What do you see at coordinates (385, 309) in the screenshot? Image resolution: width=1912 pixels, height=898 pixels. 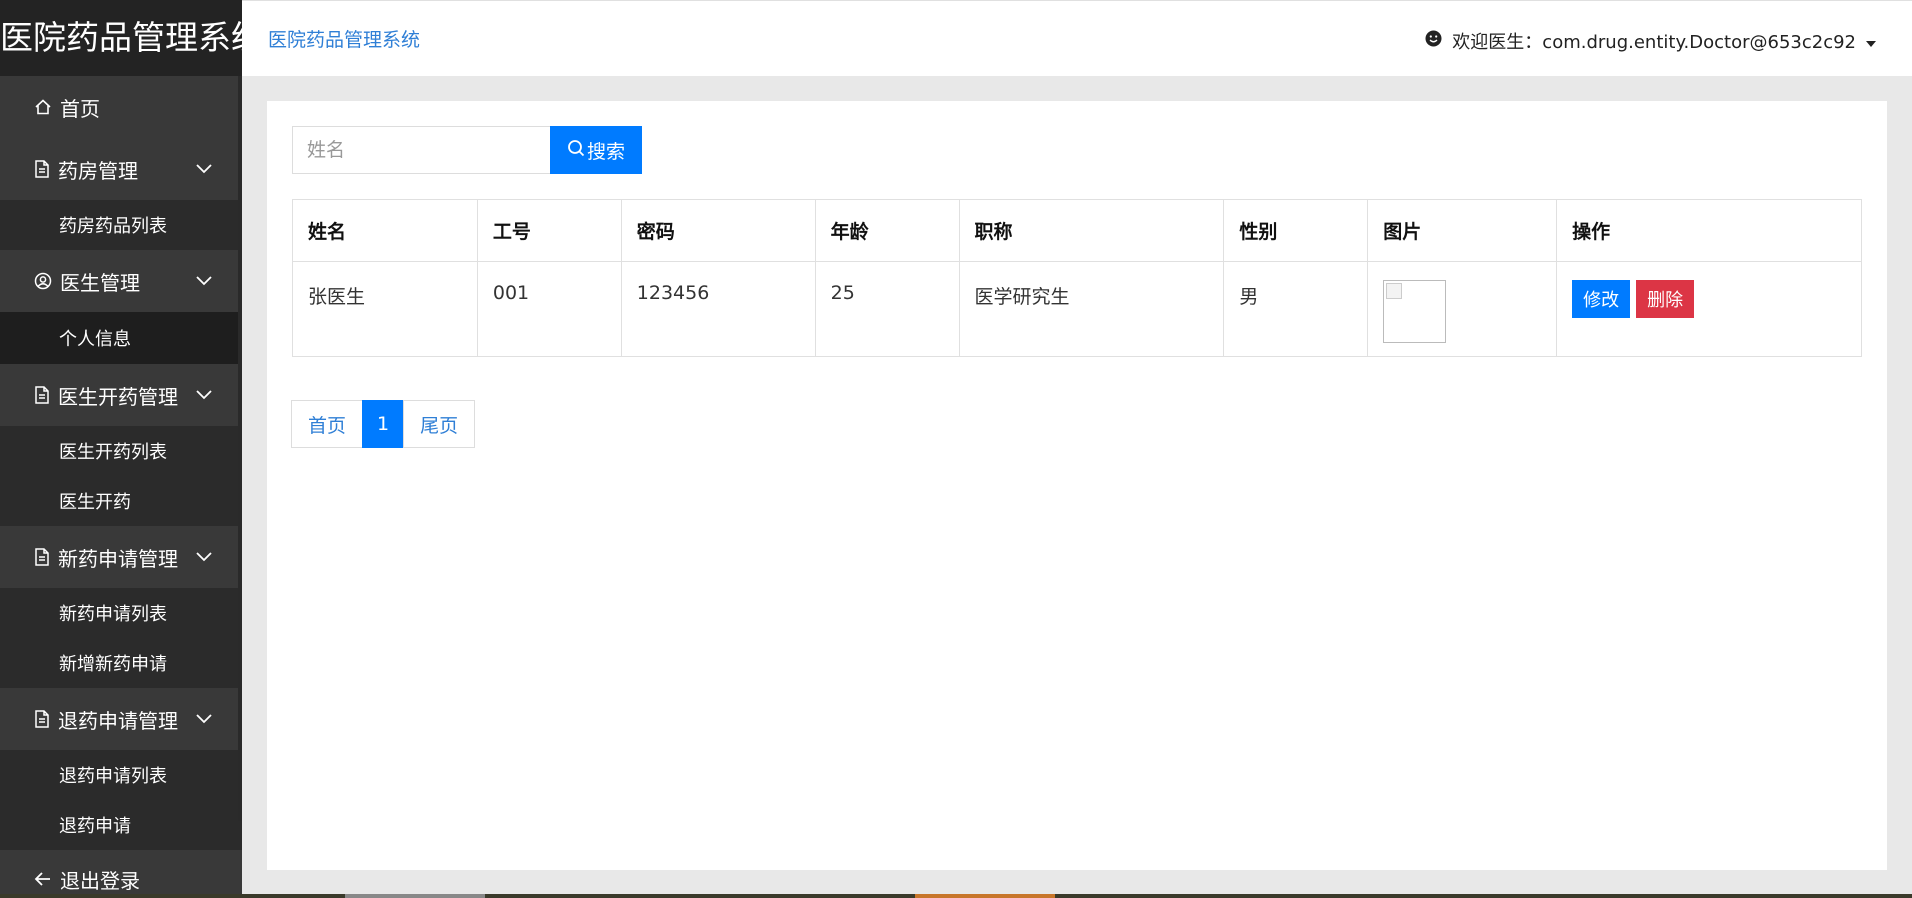 I see `cell-name: 张医生` at bounding box center [385, 309].